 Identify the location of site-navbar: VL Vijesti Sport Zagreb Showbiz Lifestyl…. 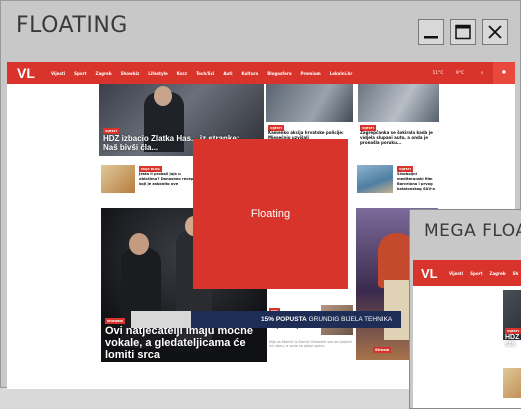
(261, 73).